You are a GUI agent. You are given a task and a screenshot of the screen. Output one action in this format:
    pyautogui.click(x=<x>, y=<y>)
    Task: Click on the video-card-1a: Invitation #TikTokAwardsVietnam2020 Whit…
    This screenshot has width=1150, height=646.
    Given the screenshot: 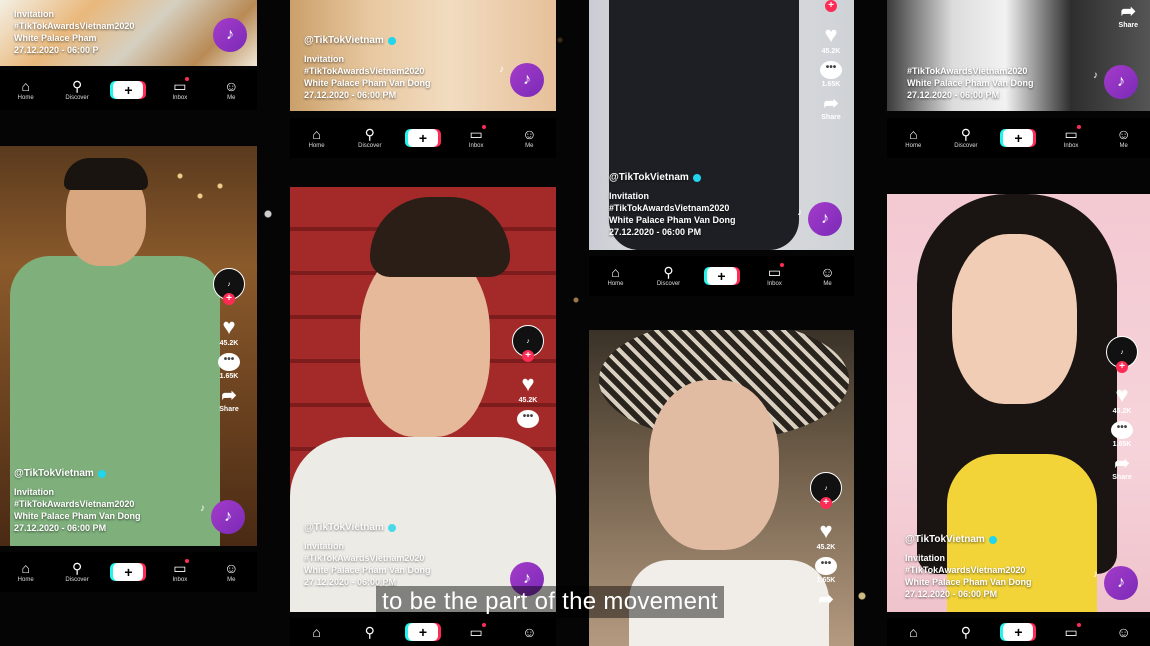 What is the action you would take?
    pyautogui.click(x=128, y=33)
    